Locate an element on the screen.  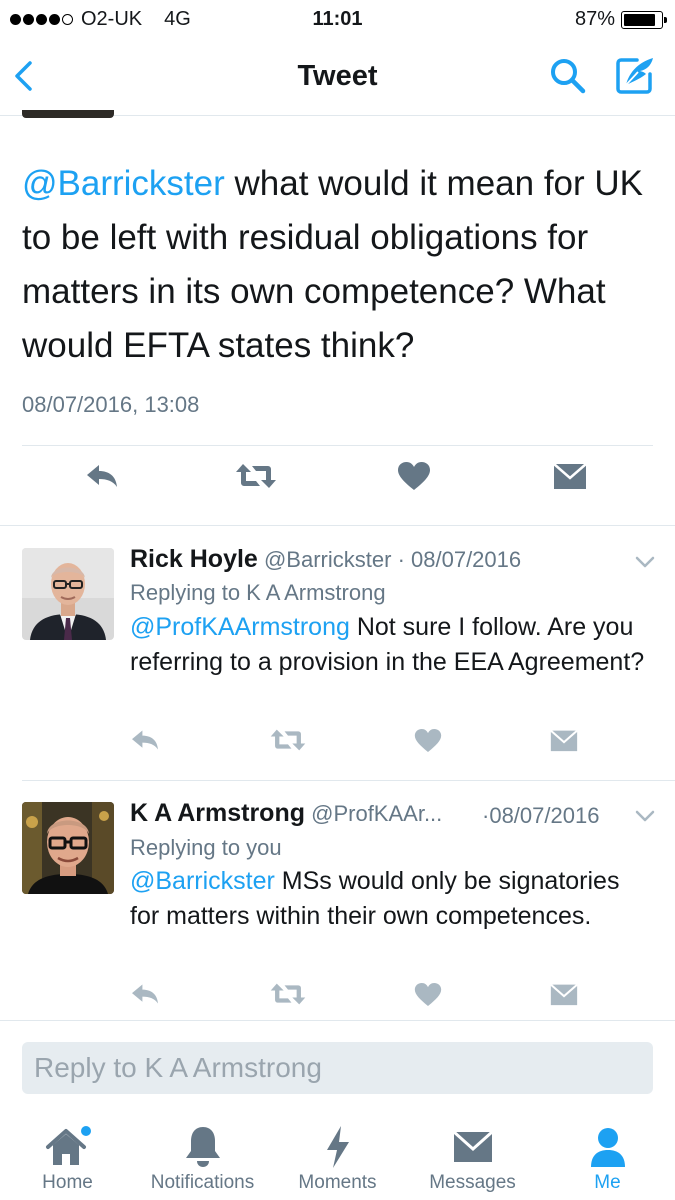
compose-tweet-button is located at coordinates (635, 76).